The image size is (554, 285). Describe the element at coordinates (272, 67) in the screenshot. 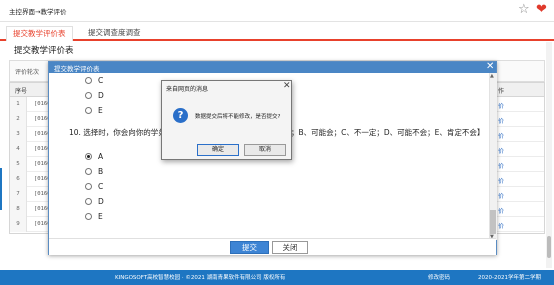

I see `dialog-titlebar: 提交教学评价表 ✕` at that location.